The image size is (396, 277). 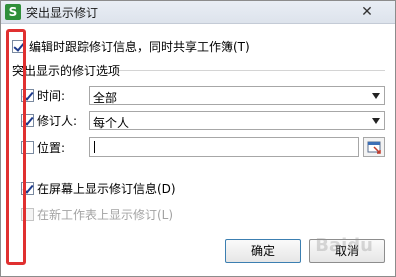 I want to click on track-changes-label: 编辑时跟踪修订信息，同时共享工作簿(T), so click(x=139, y=46).